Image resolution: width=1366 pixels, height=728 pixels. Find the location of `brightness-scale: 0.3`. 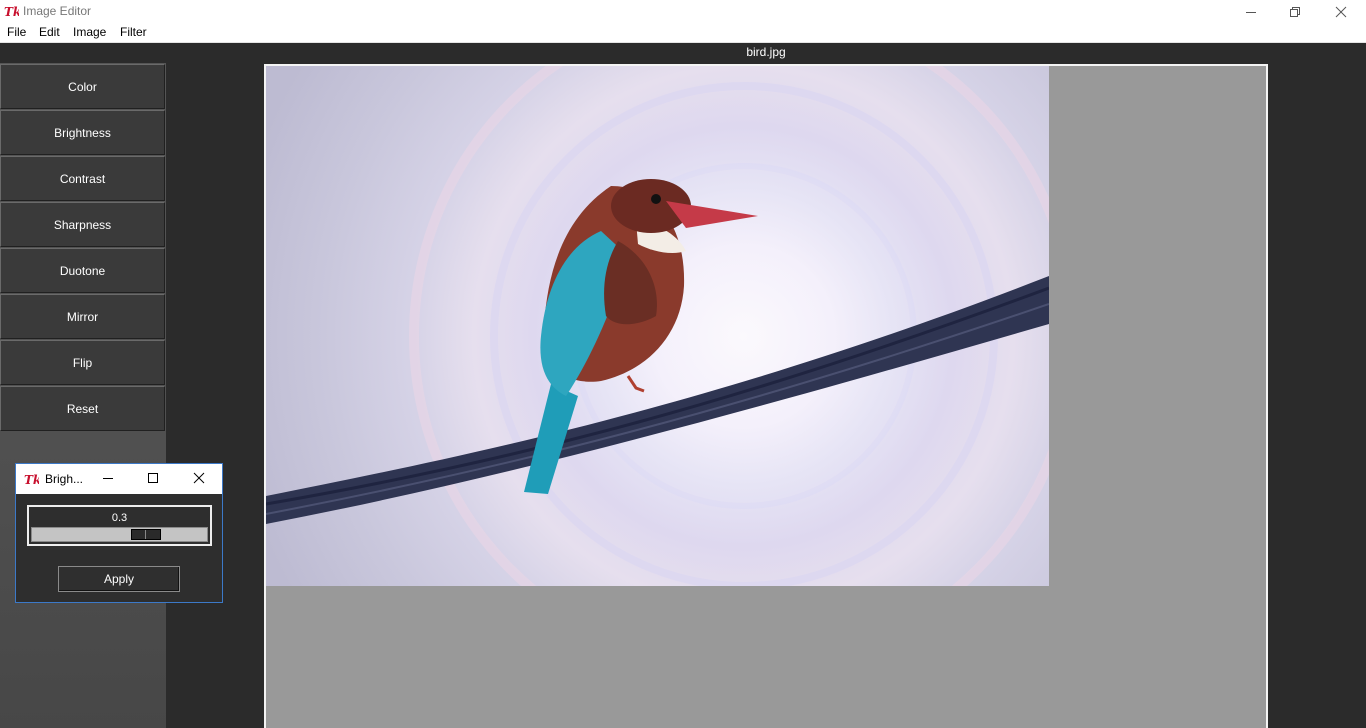

brightness-scale: 0.3 is located at coordinates (119, 525).